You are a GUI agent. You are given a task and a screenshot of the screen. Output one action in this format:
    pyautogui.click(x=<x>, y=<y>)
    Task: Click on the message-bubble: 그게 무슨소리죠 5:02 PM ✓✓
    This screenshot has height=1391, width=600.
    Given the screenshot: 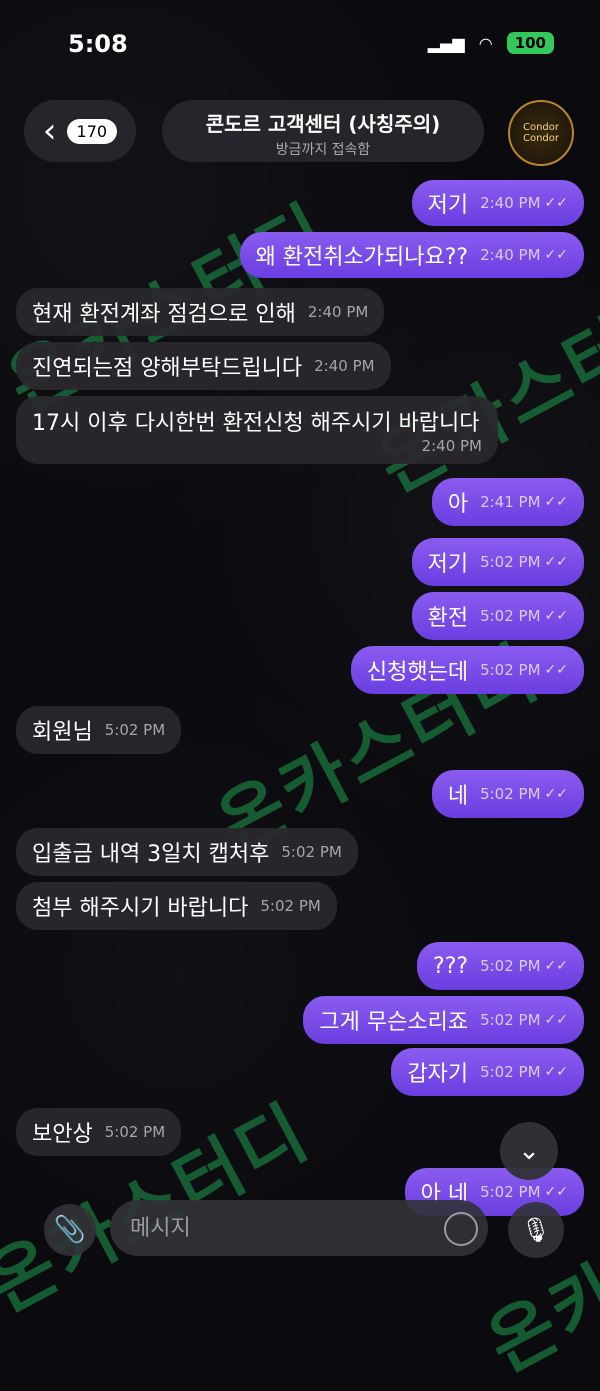 What is the action you would take?
    pyautogui.click(x=443, y=1020)
    